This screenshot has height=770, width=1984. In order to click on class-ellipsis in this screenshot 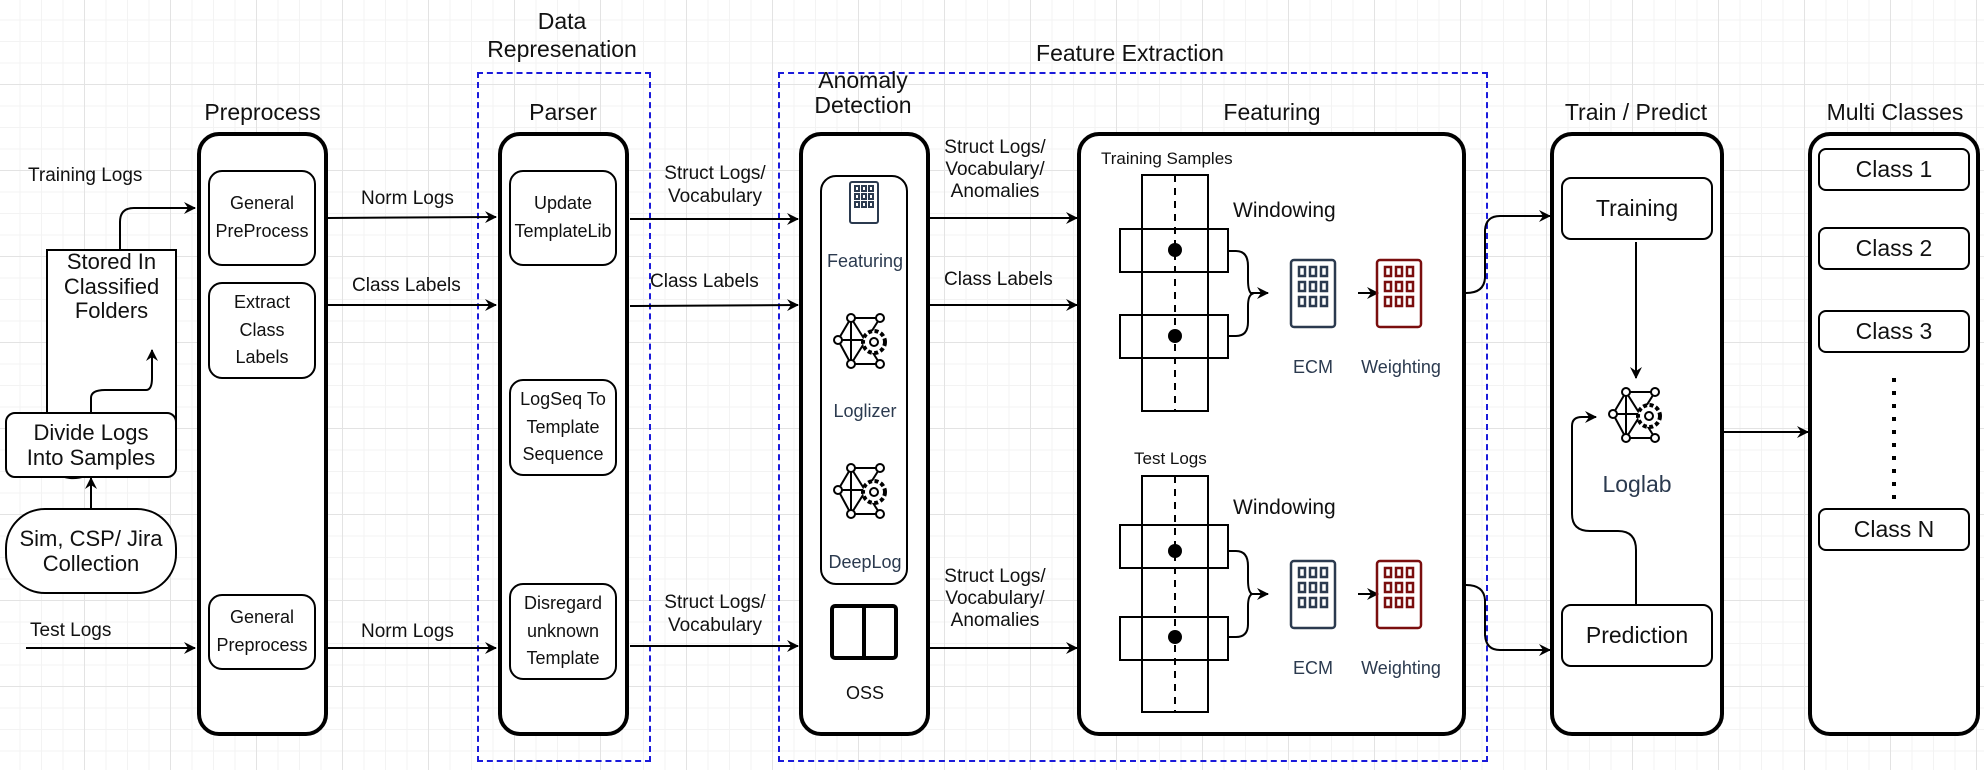, I will do `click(1894, 439)`.